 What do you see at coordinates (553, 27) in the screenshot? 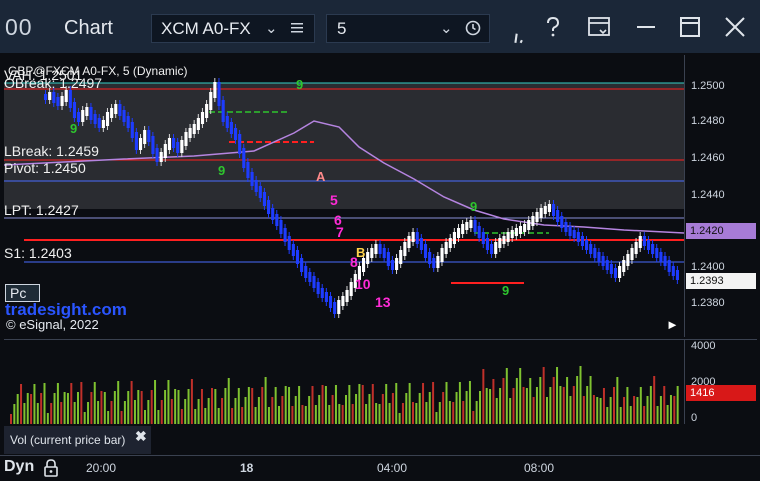
I see `help-icon` at bounding box center [553, 27].